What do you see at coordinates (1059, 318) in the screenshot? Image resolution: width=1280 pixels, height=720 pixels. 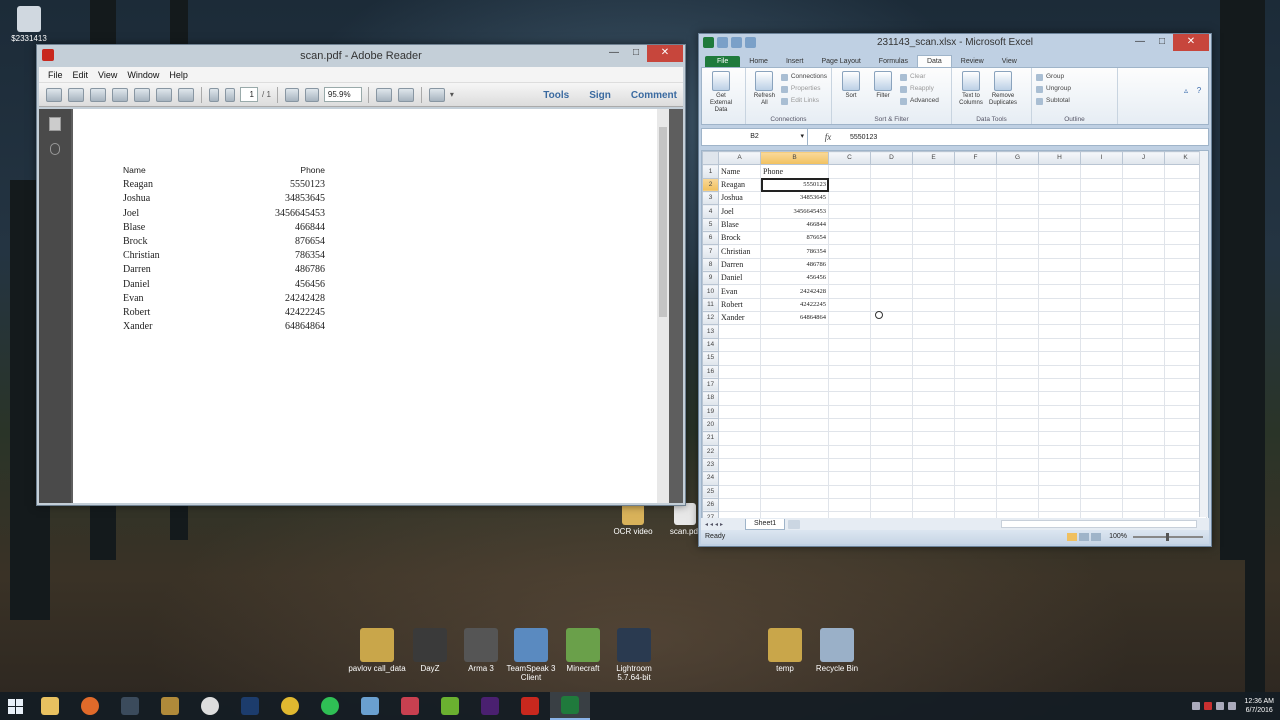 I see `cell-h12` at bounding box center [1059, 318].